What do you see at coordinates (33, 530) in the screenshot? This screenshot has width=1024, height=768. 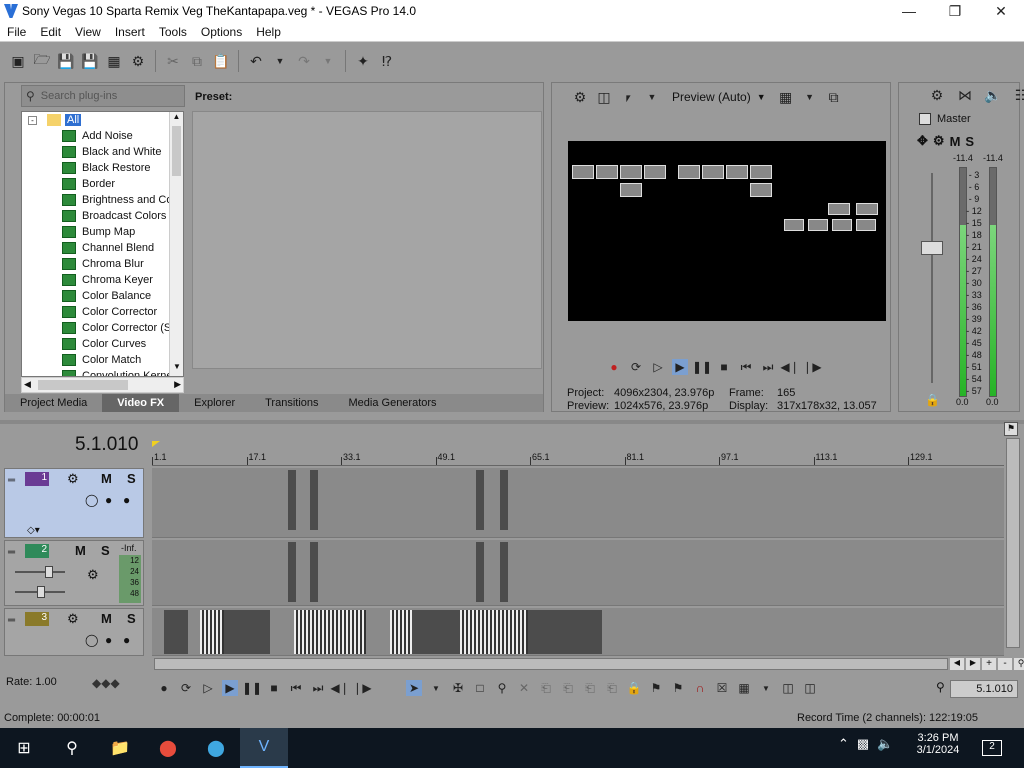 I see `expand-keyframes-icon: ◇▾` at bounding box center [33, 530].